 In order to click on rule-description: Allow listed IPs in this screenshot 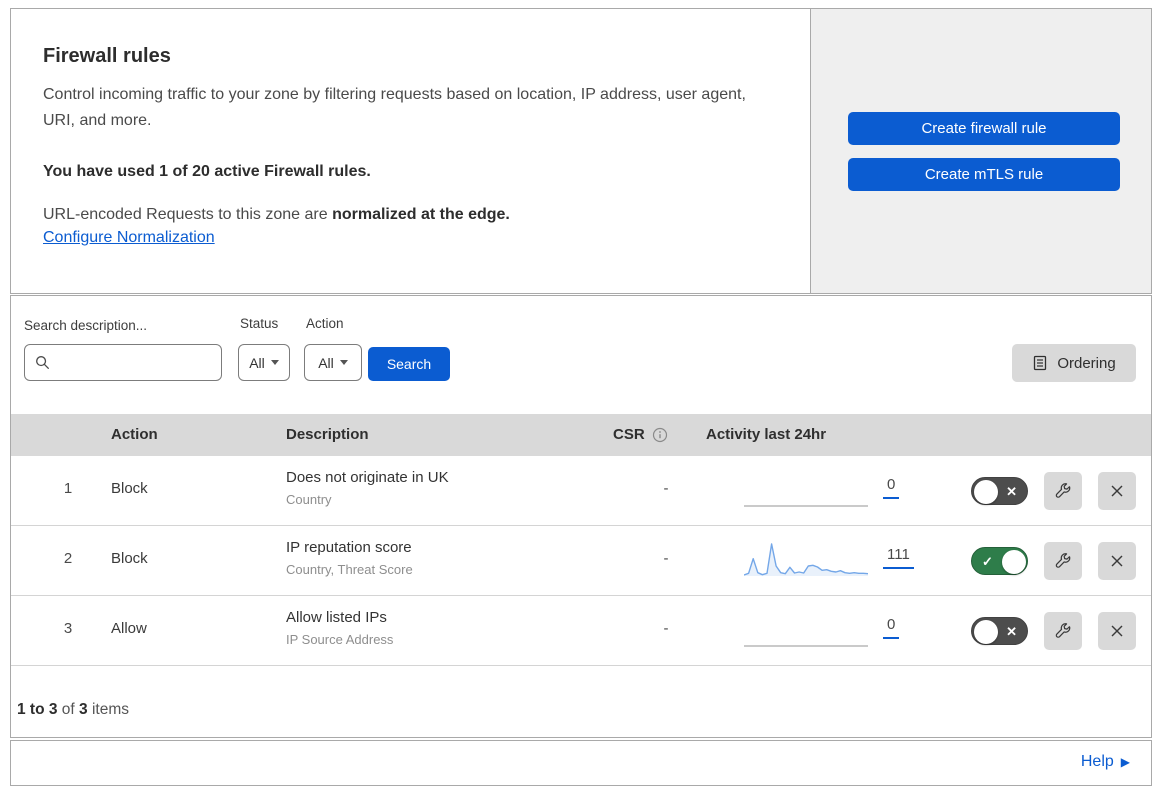, I will do `click(336, 617)`.